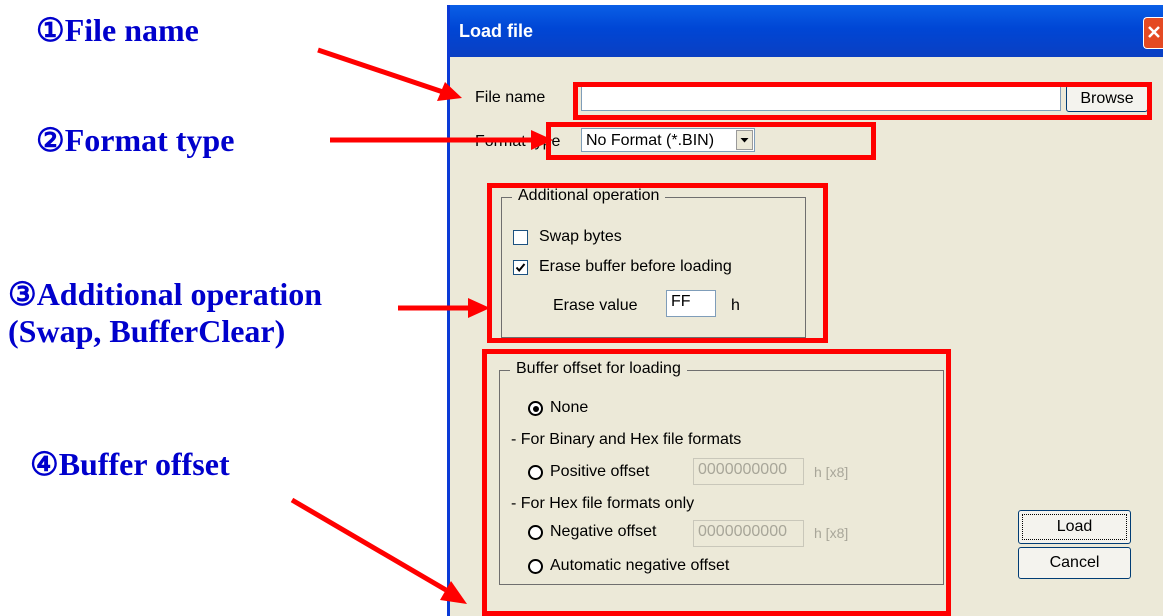 The width and height of the screenshot is (1163, 616). What do you see at coordinates (444, 308) in the screenshot?
I see `arrow-additional-operation` at bounding box center [444, 308].